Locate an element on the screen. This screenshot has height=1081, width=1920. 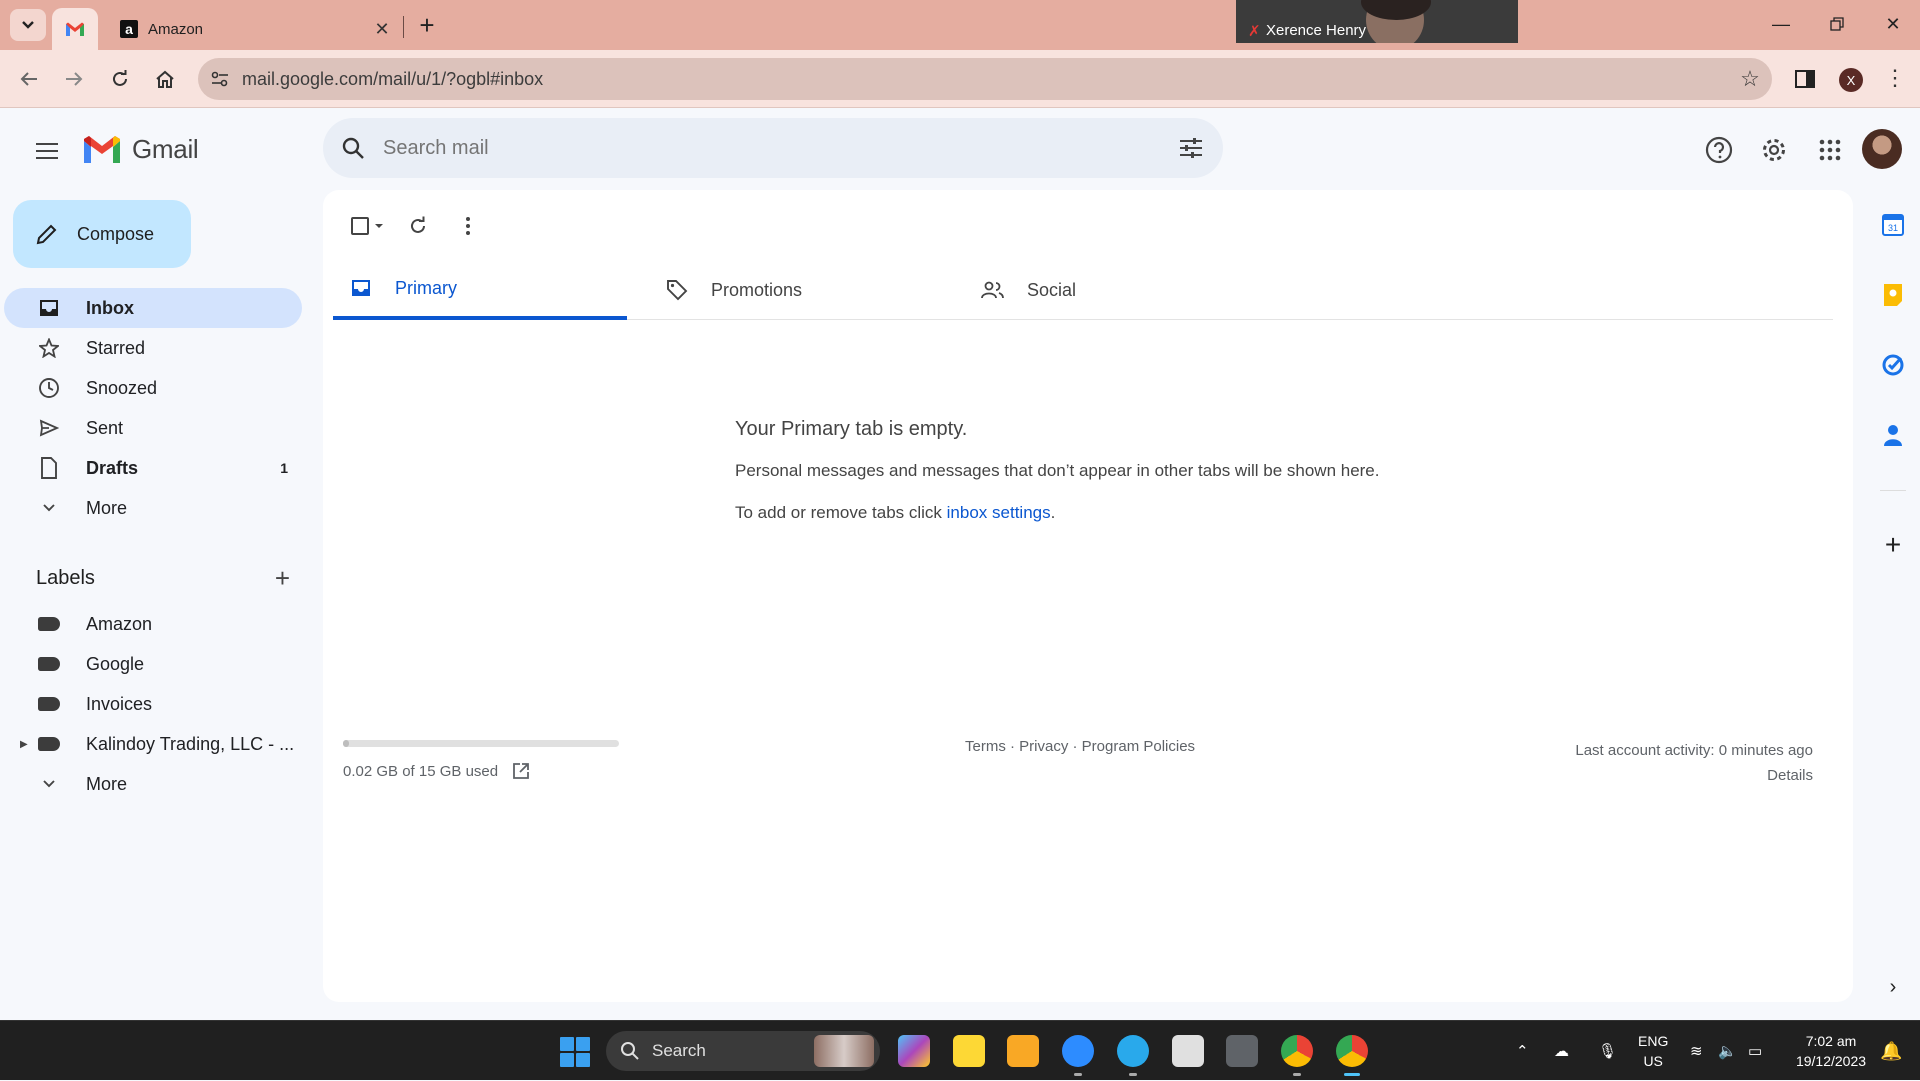
more-actions-icon is located at coordinates (468, 226).